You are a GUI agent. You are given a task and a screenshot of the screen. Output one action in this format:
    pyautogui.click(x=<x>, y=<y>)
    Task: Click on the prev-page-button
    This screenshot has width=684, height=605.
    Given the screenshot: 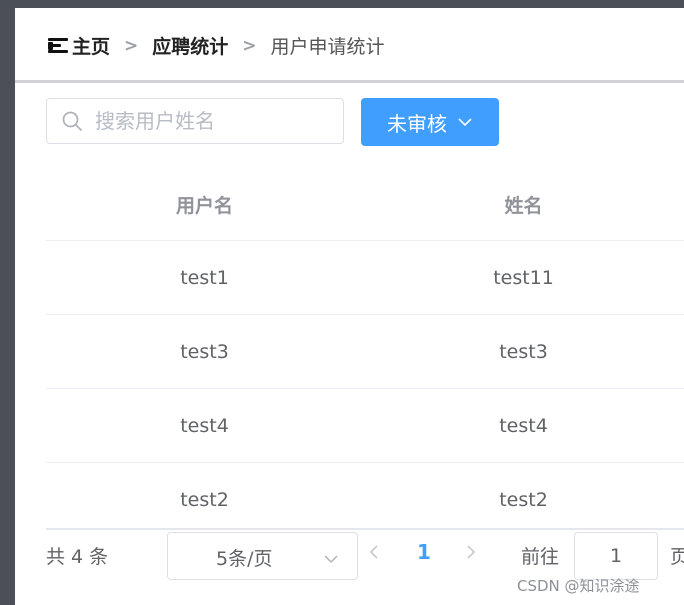 What is the action you would take?
    pyautogui.click(x=374, y=554)
    